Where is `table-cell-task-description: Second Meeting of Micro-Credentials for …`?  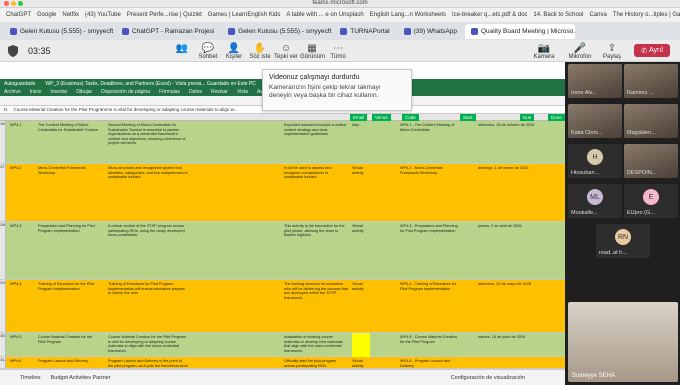 table-cell-task-description: Second Meeting of Micro-Credentials for … is located at coordinates (148, 134).